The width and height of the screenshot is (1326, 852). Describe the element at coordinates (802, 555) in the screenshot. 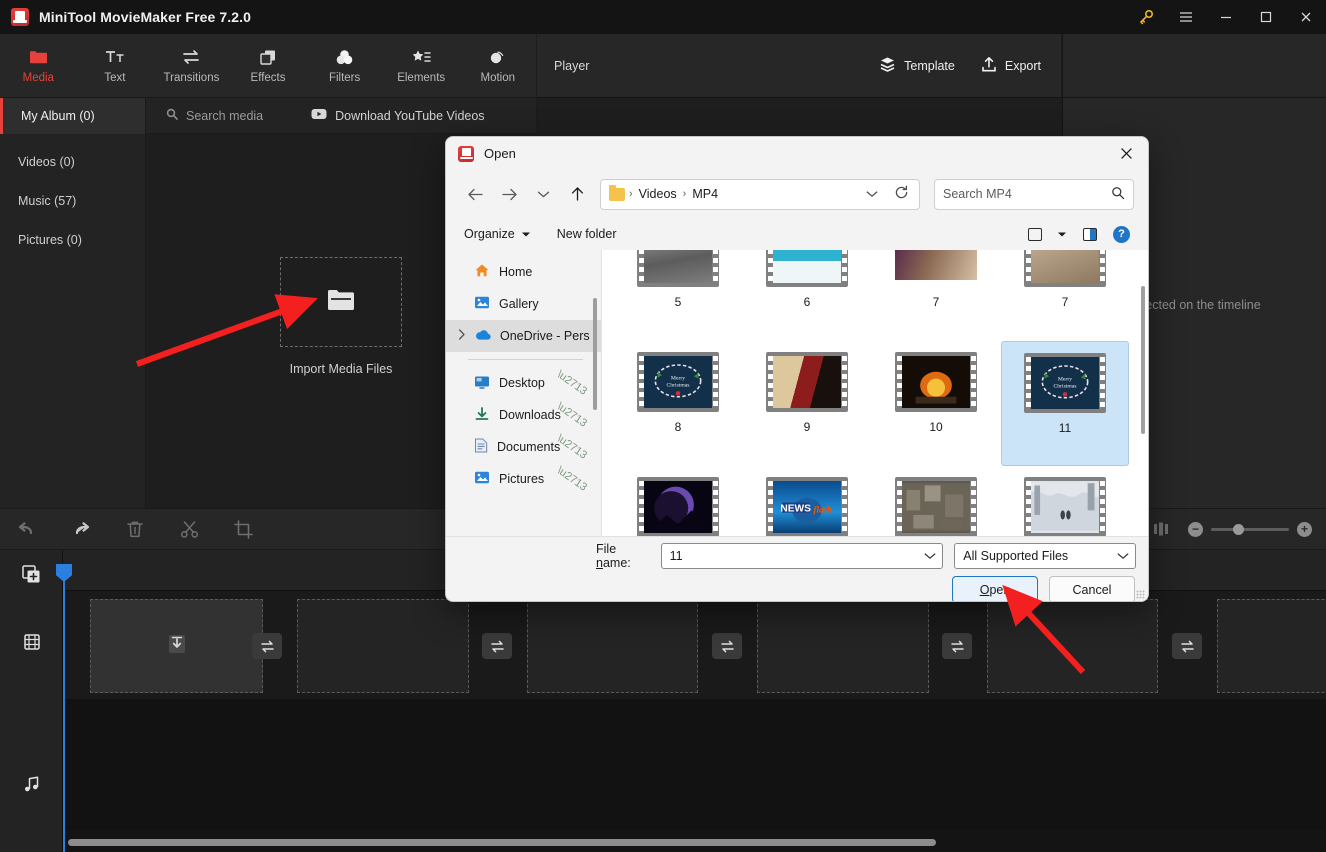

I see `file-name-input: 11` at that location.